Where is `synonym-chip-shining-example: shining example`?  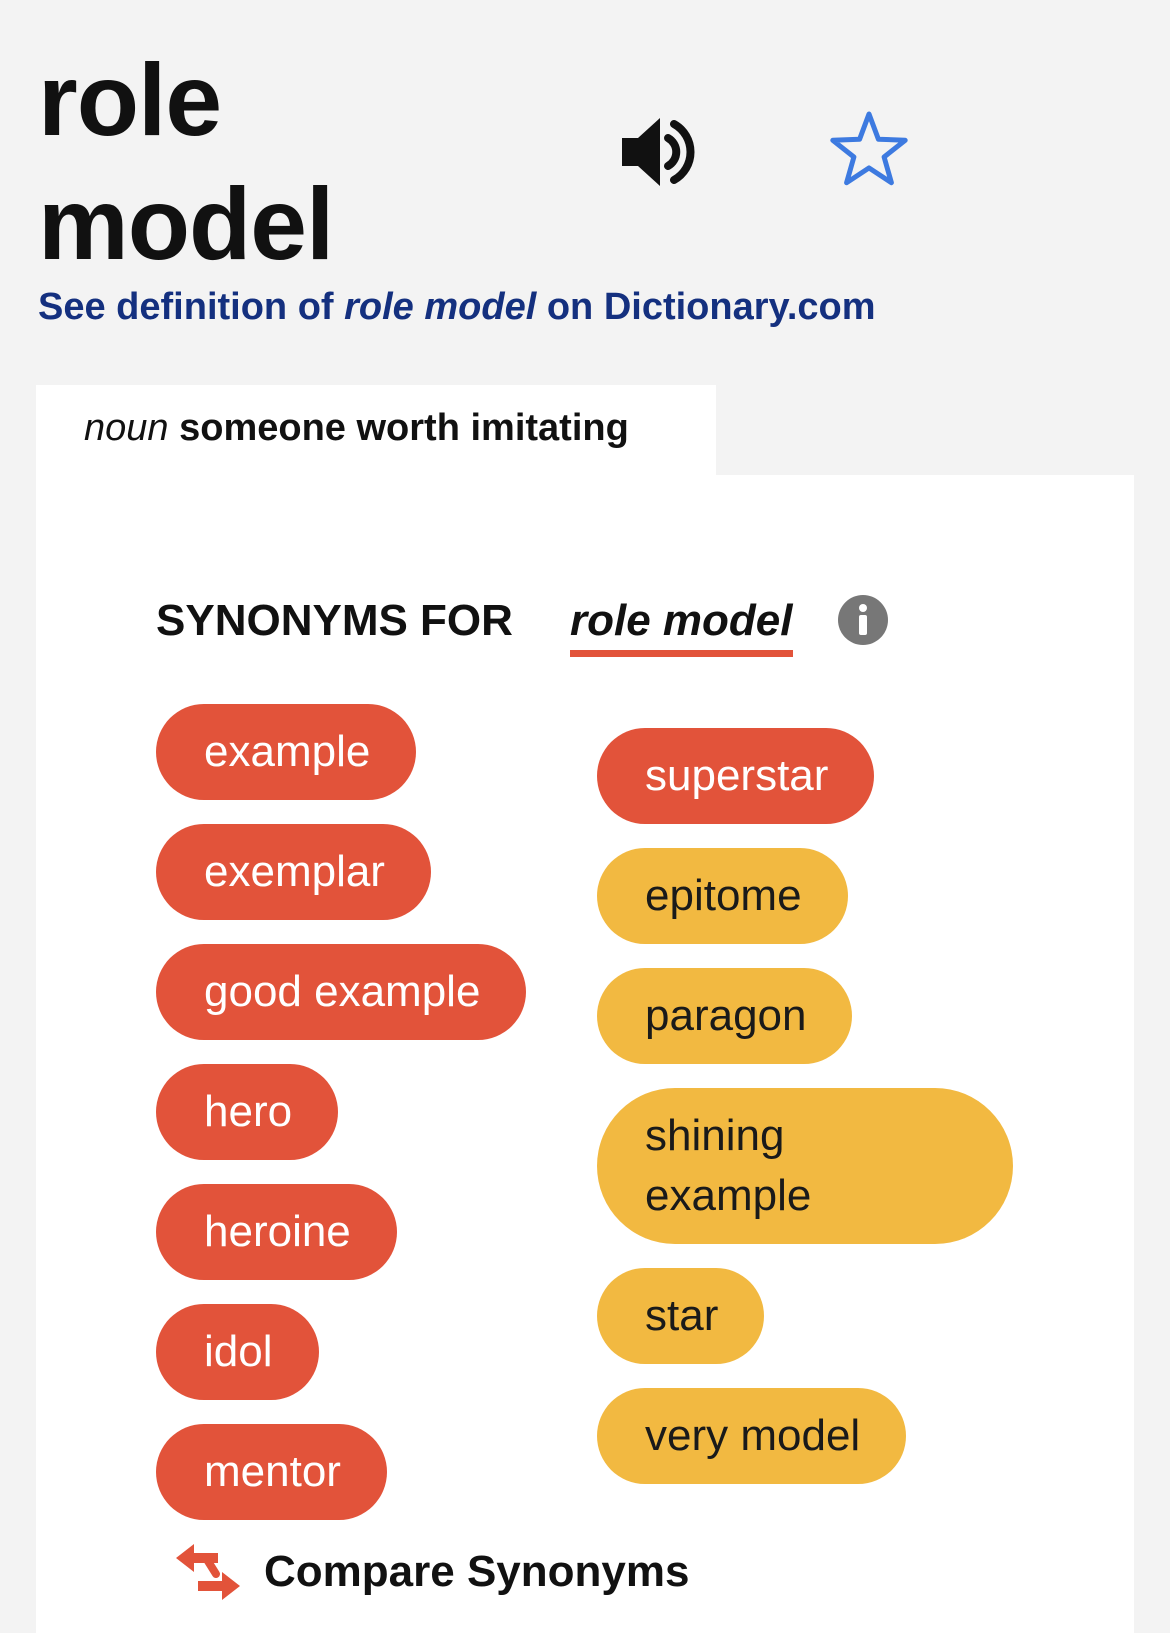 synonym-chip-shining-example: shining example is located at coordinates (805, 1166).